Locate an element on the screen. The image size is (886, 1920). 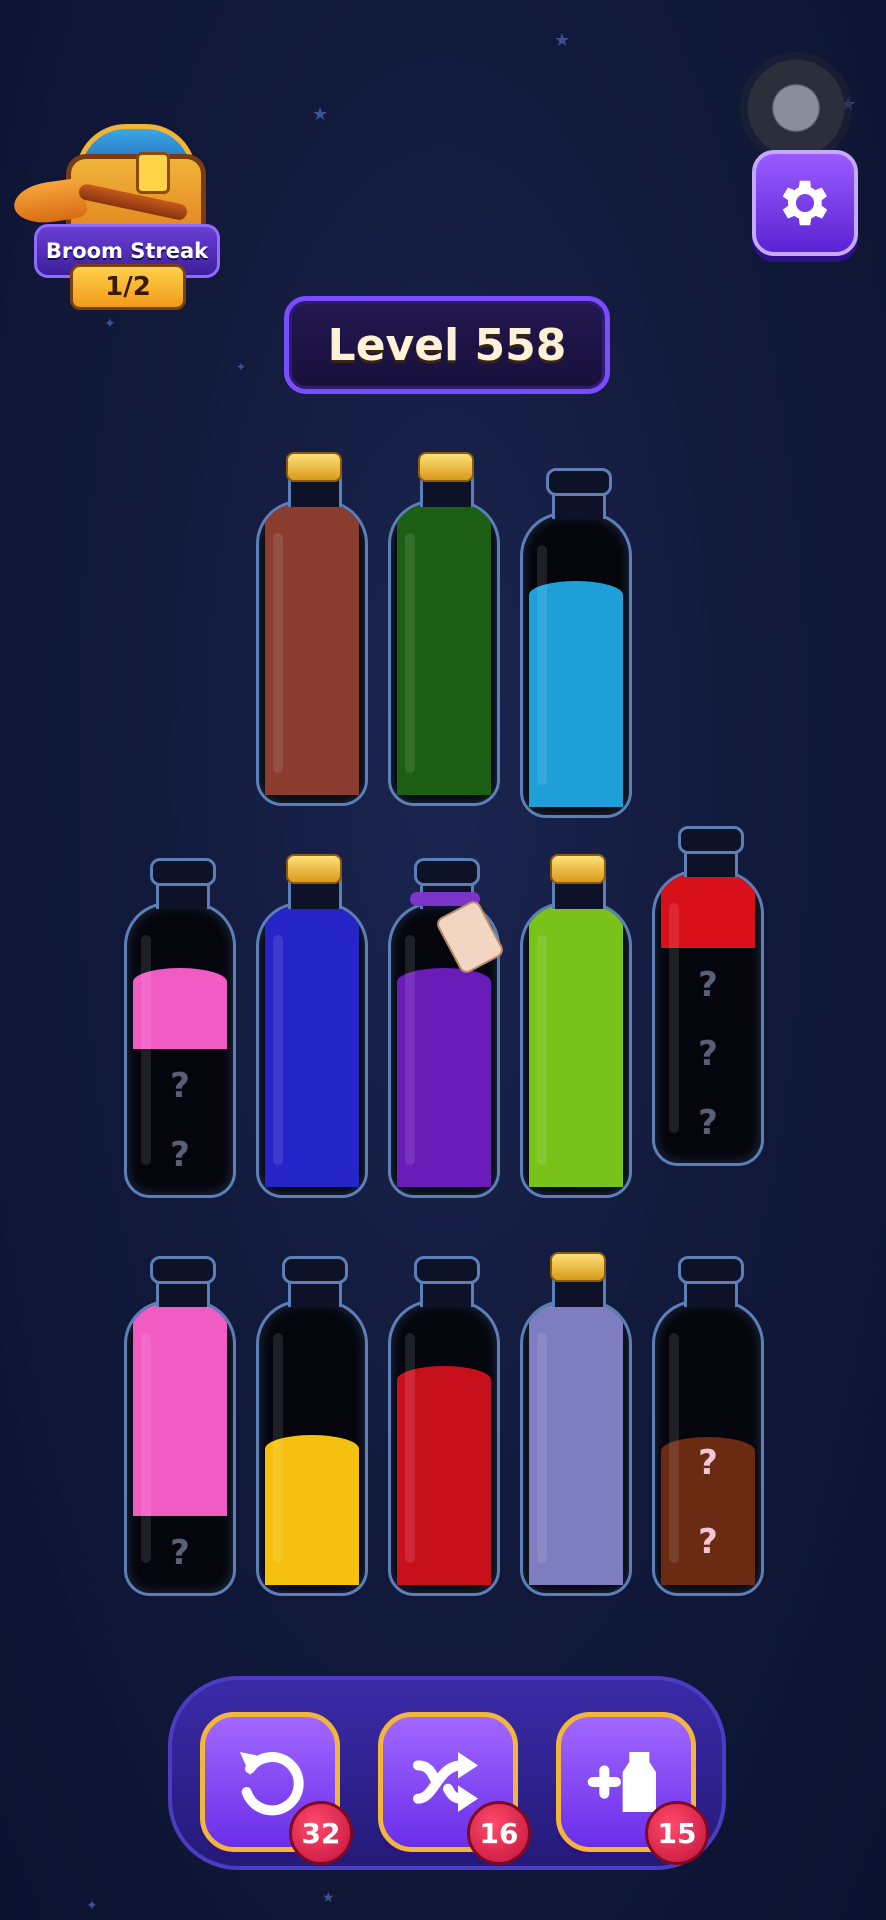
streak-count: 1/2 is located at coordinates (128, 287).